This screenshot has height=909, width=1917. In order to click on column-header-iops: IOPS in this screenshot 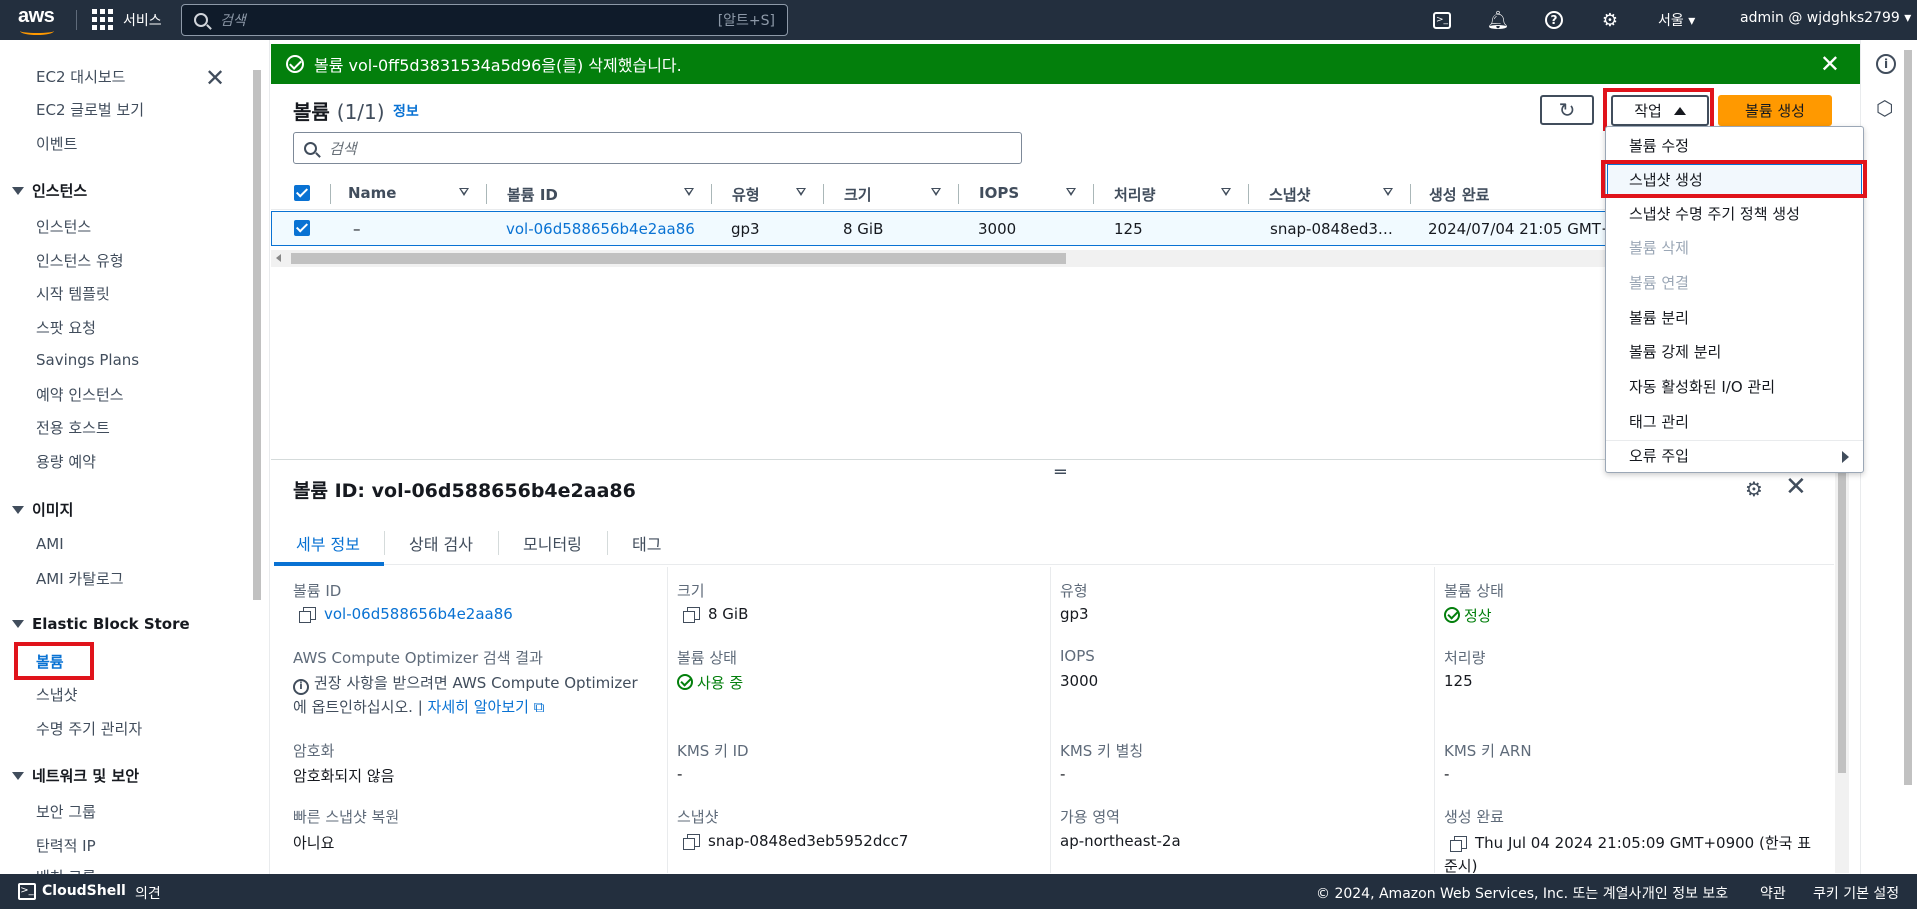, I will do `click(999, 193)`.